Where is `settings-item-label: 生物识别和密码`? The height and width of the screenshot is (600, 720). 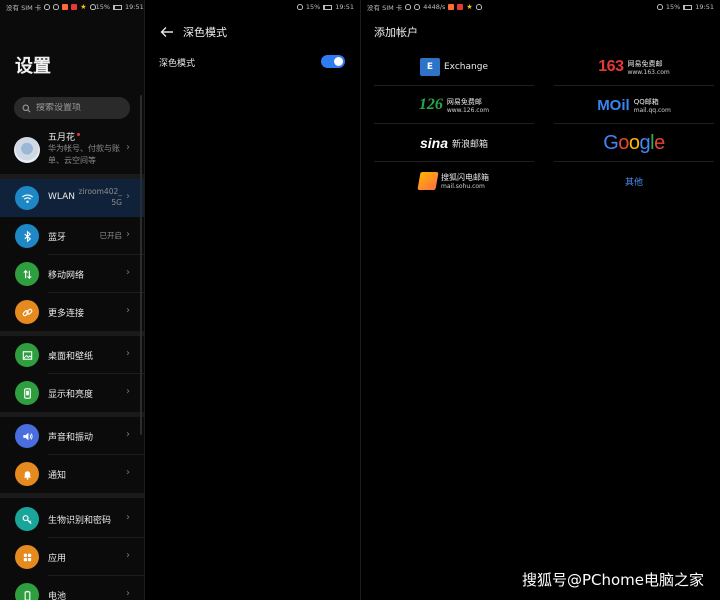 settings-item-label: 生物识别和密码 is located at coordinates (80, 521).